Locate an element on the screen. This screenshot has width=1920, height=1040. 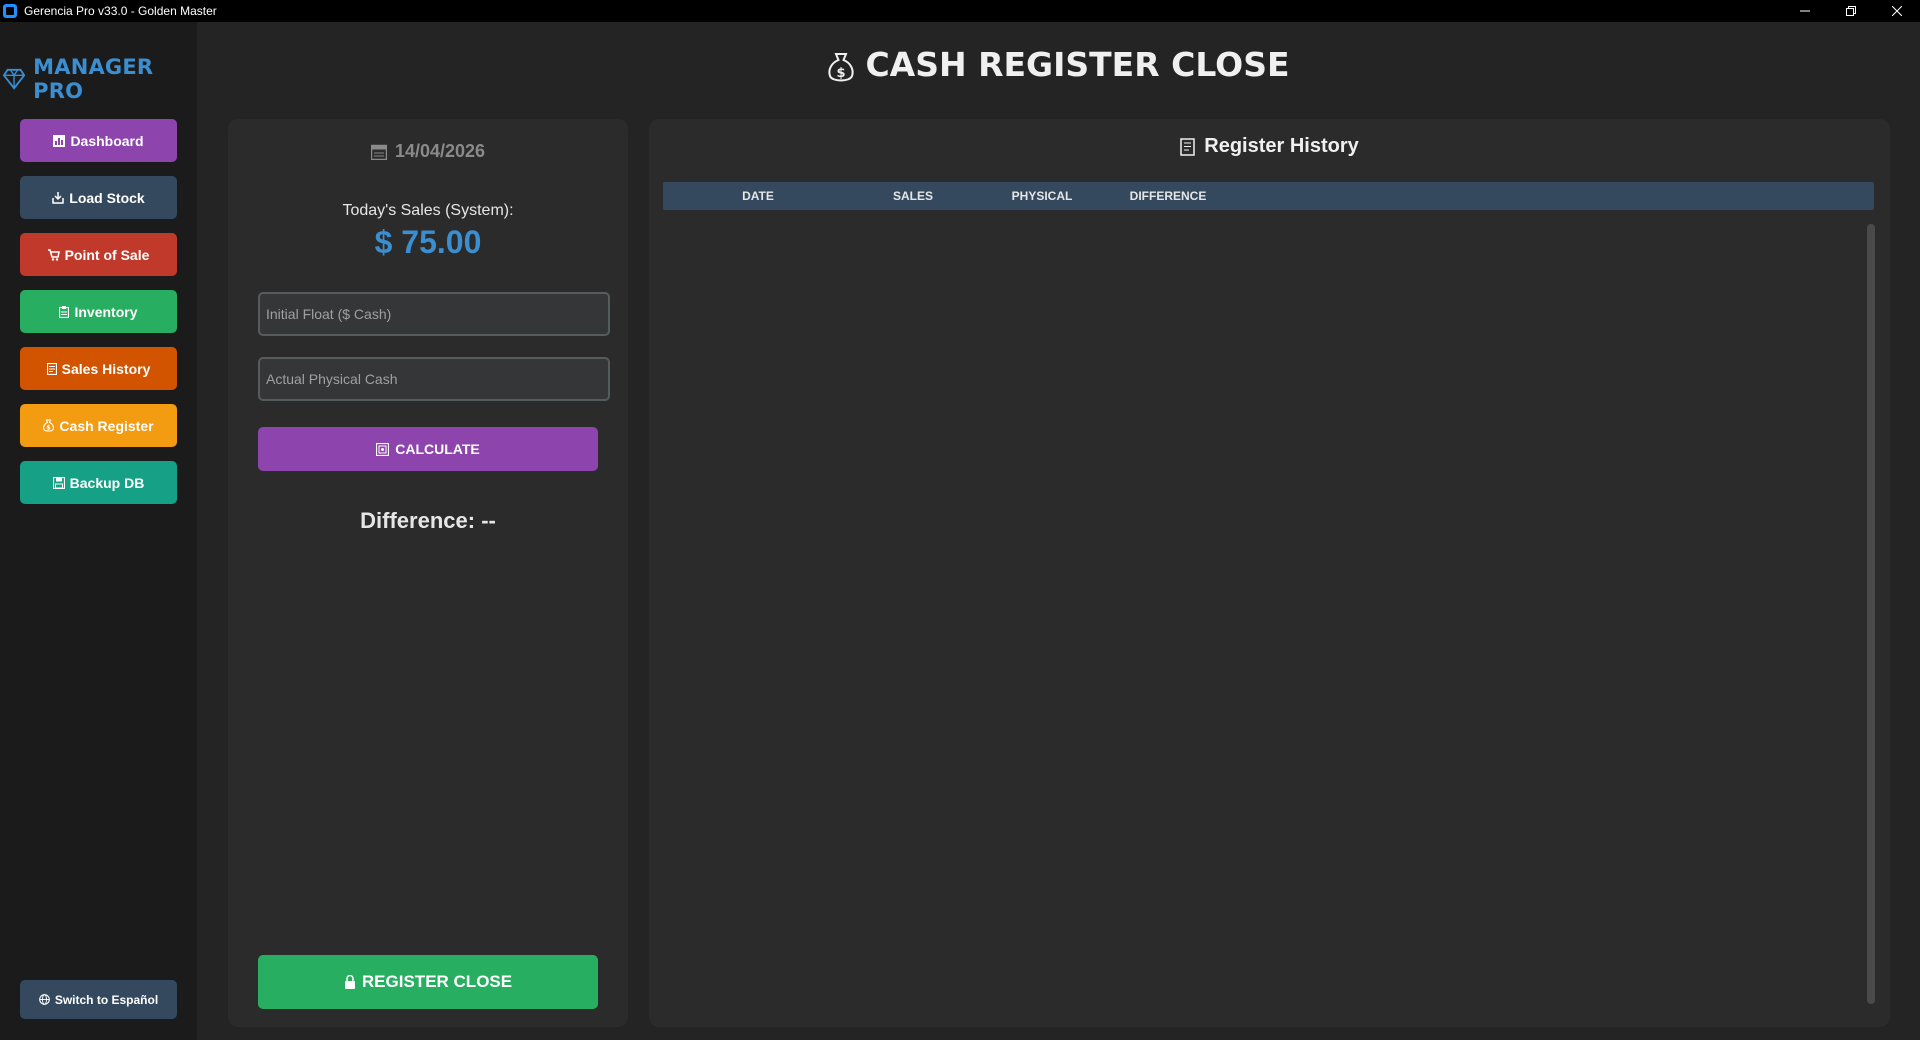
chart-icon is located at coordinates (59, 140).